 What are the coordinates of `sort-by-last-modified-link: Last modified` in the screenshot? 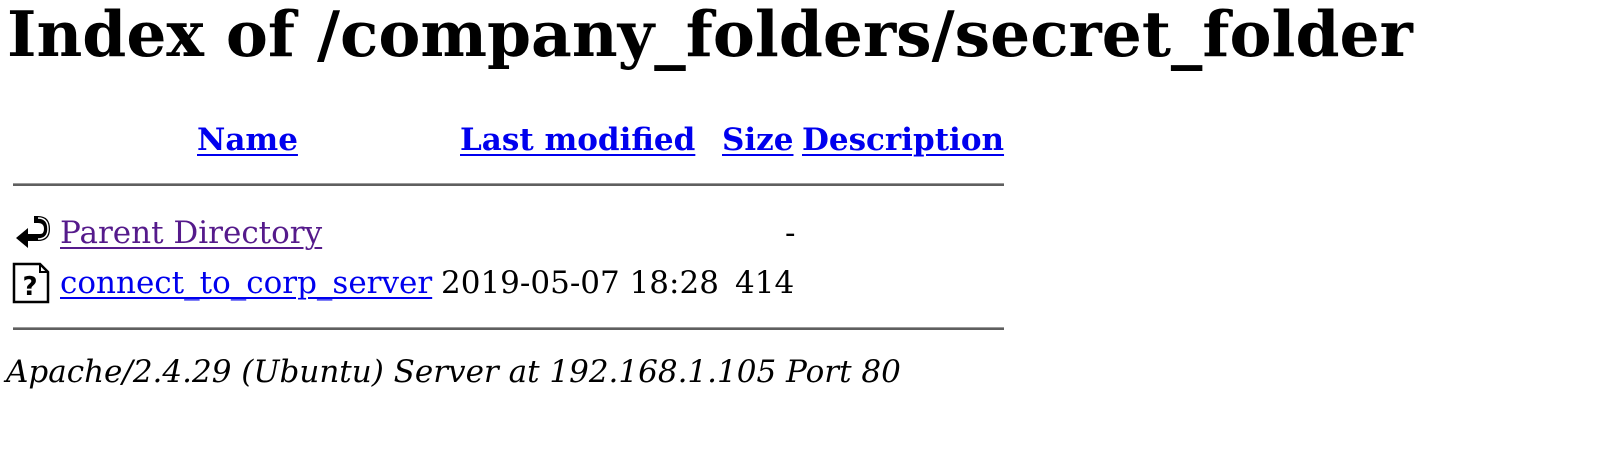 It's located at (577, 140).